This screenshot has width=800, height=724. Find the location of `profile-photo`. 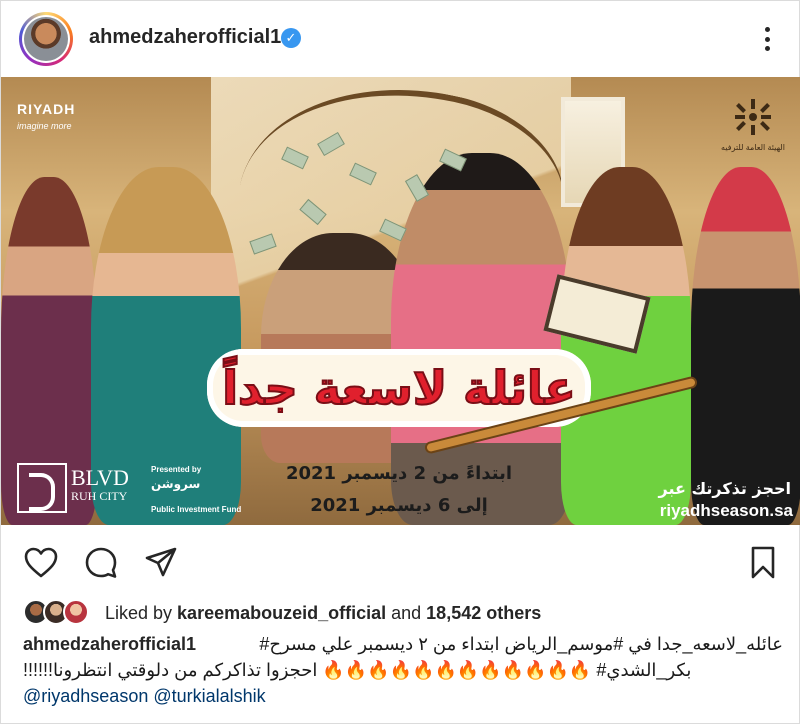

profile-photo is located at coordinates (46, 39).